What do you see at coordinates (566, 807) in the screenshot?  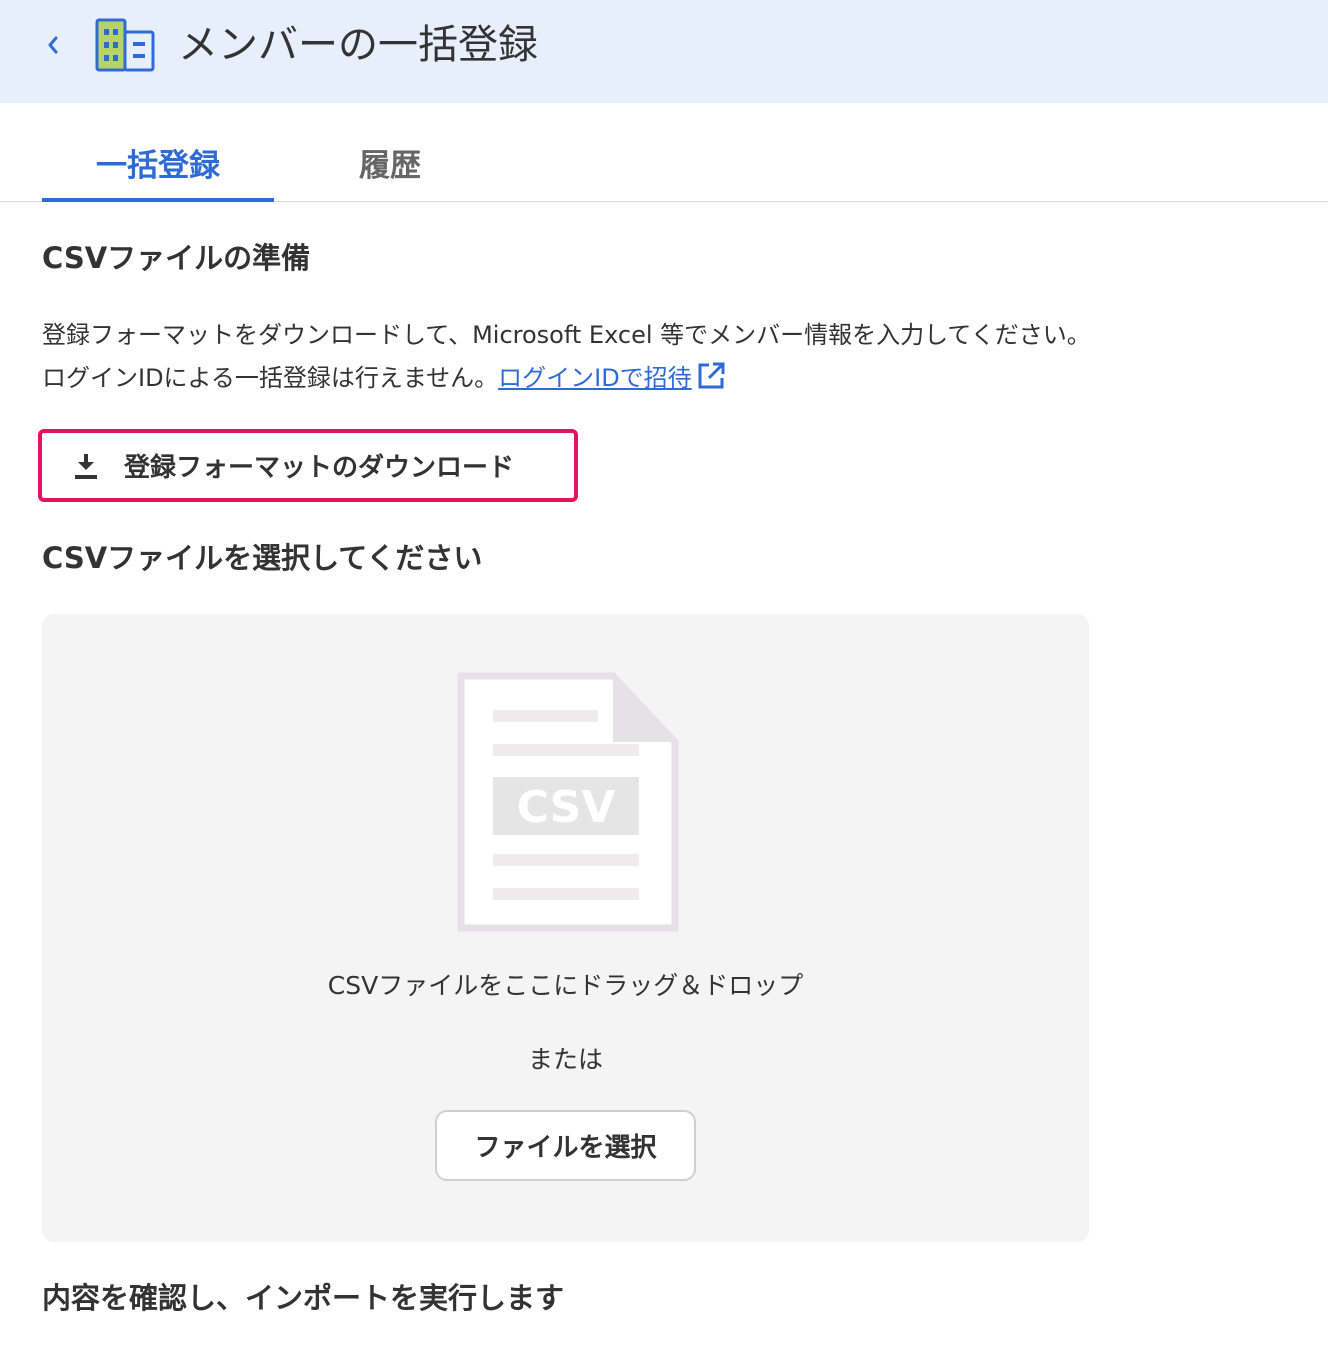 I see `csv-illustration-label: CSV` at bounding box center [566, 807].